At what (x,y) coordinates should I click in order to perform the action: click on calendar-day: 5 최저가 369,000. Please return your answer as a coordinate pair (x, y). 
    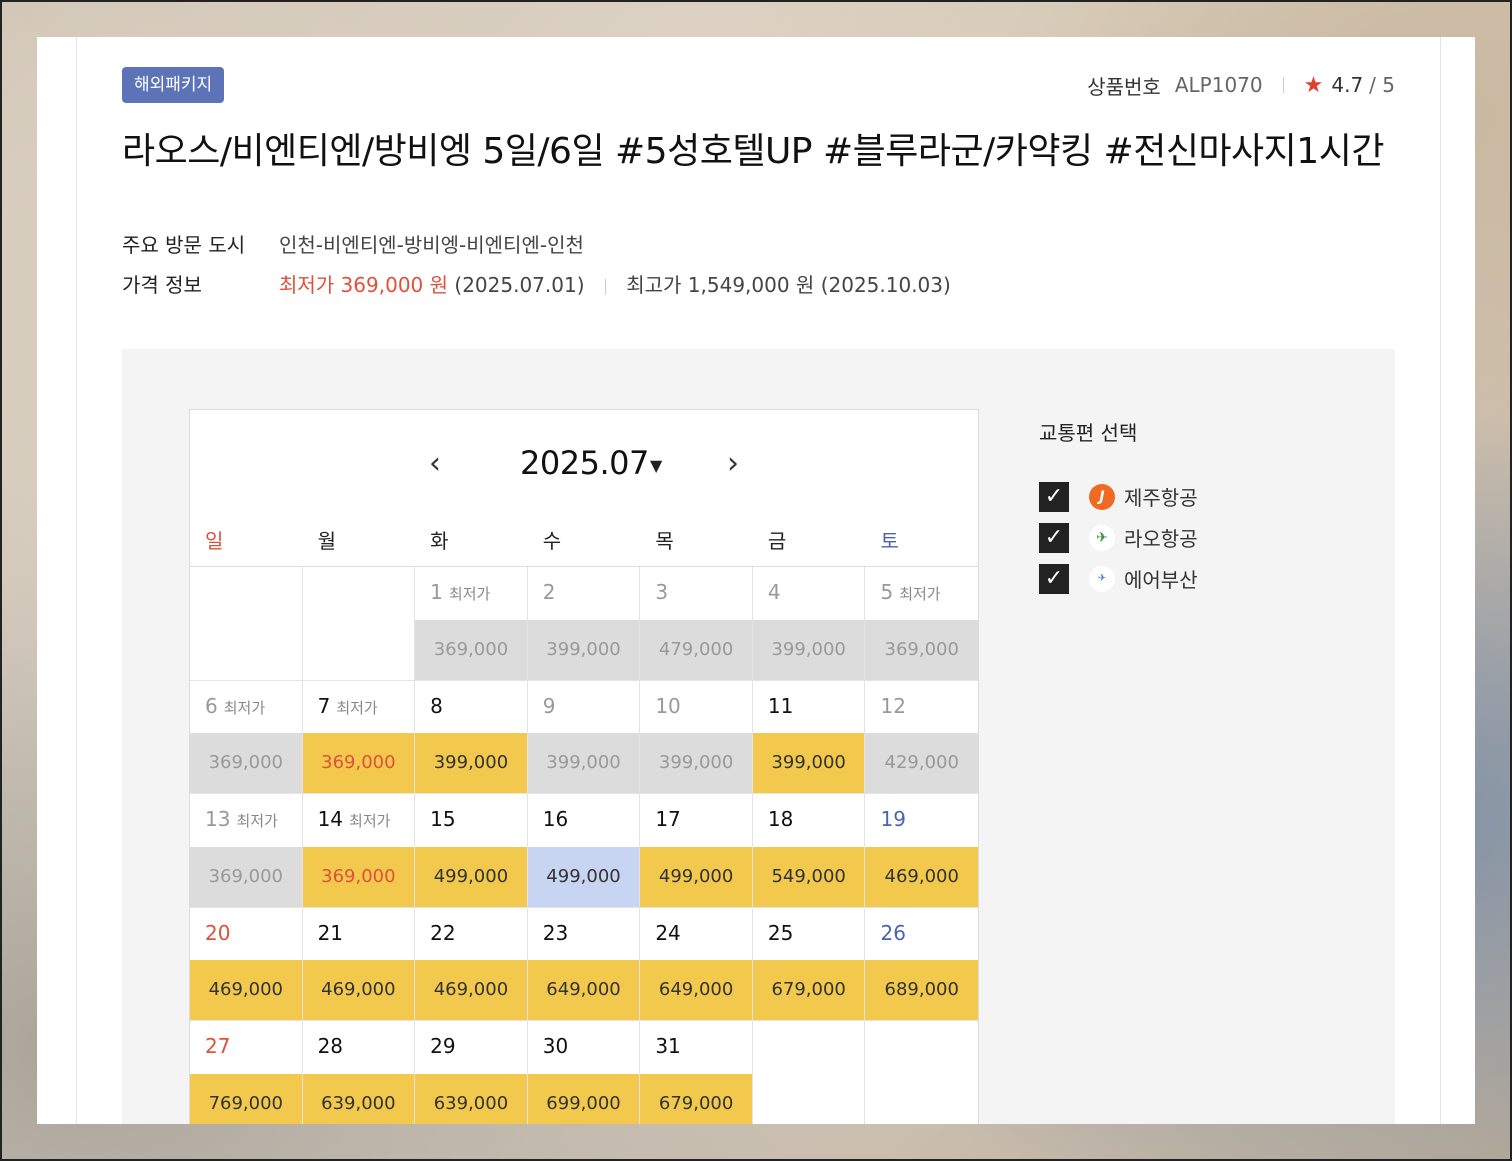
    Looking at the image, I should click on (922, 624).